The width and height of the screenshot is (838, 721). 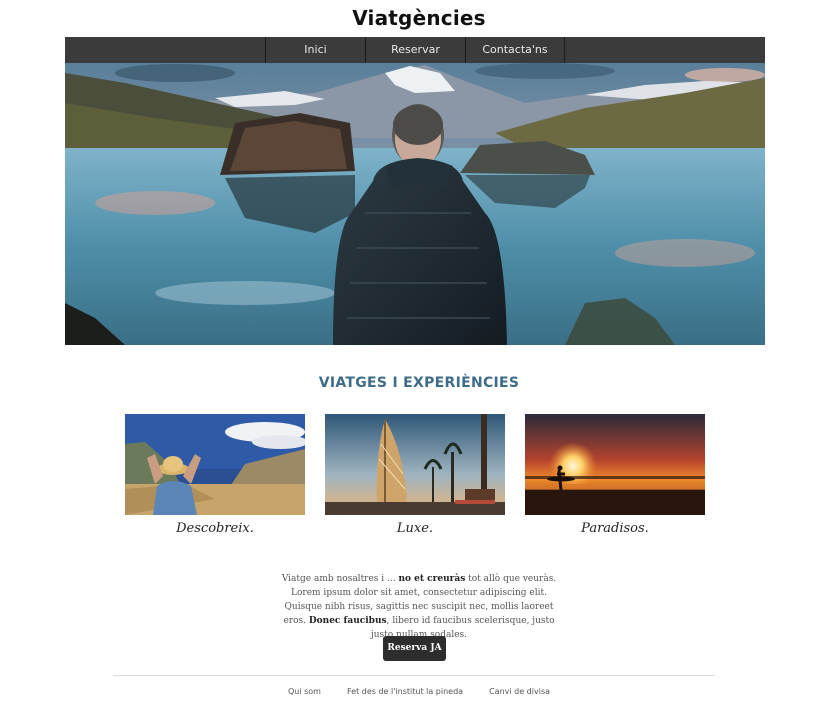 What do you see at coordinates (304, 691) in the screenshot?
I see `footer-link-qui-som: Qui som` at bounding box center [304, 691].